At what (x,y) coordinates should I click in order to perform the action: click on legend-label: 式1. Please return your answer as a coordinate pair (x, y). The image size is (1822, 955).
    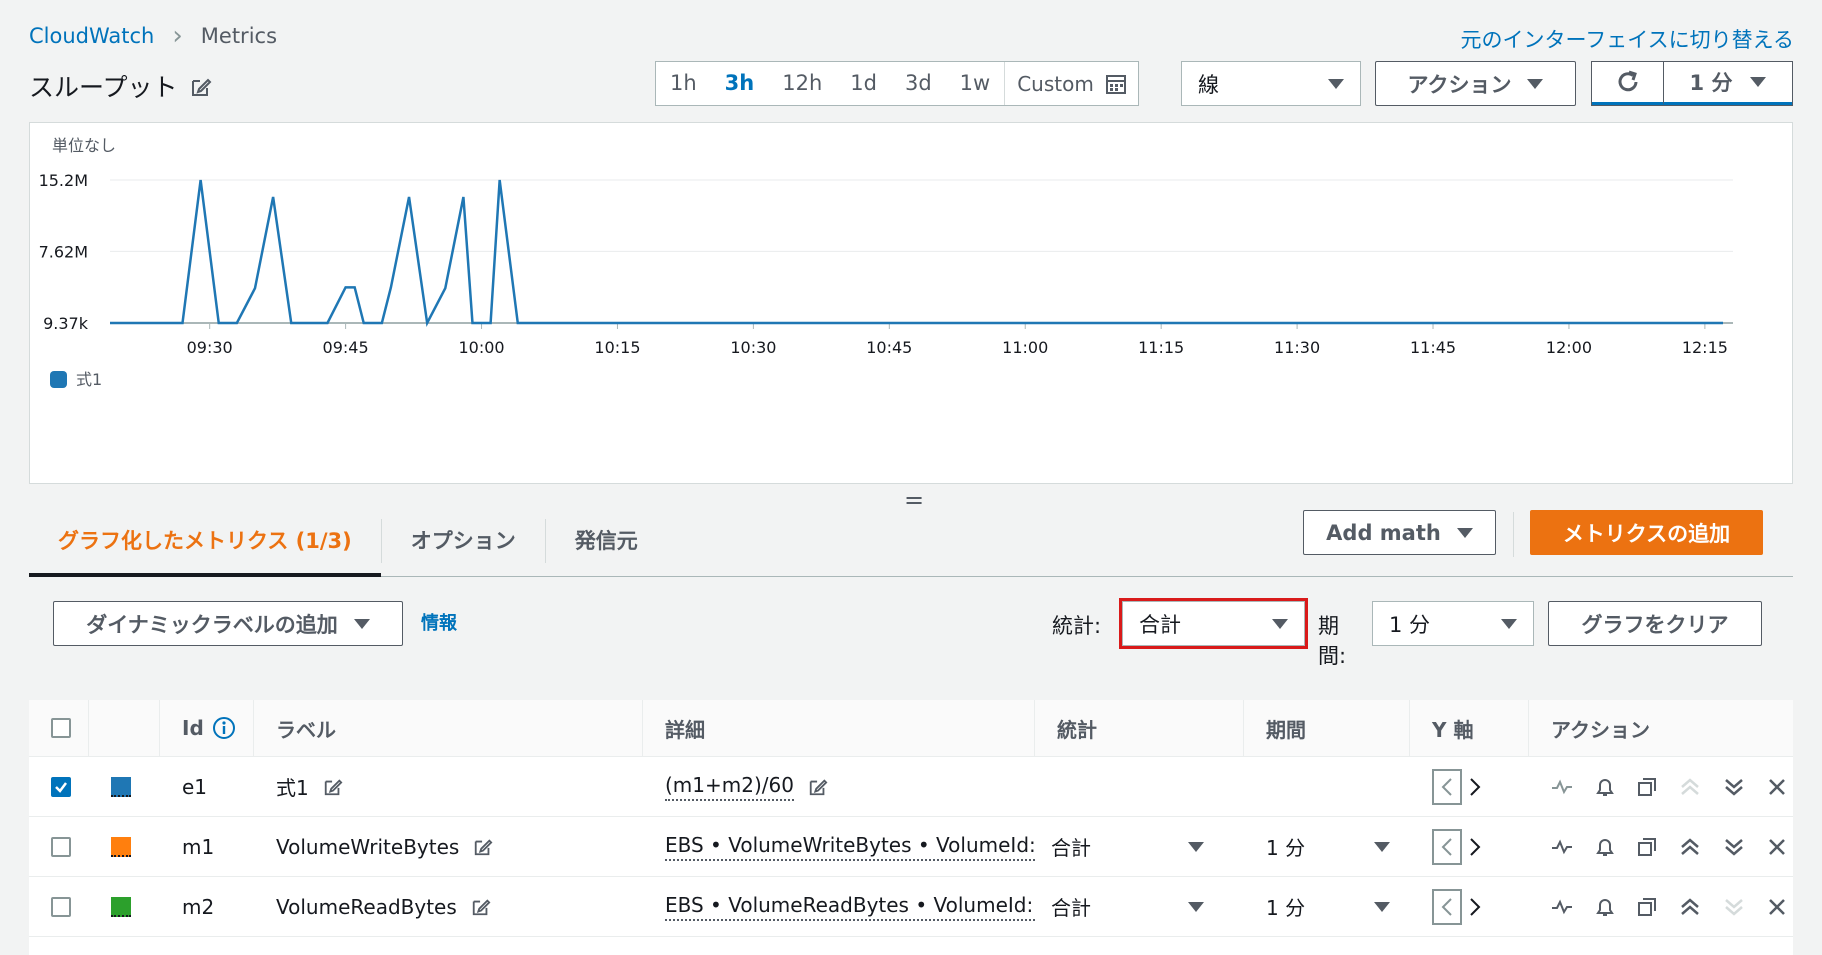
    Looking at the image, I should click on (89, 379).